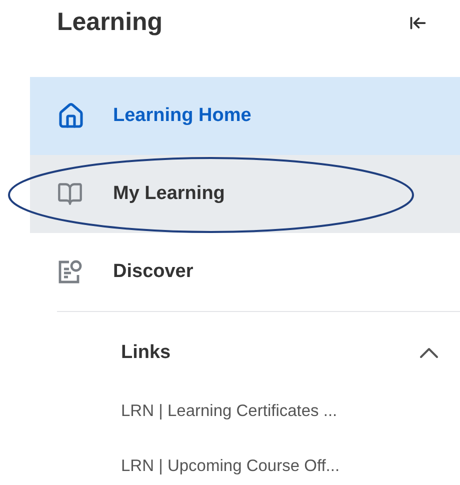 The image size is (460, 485). I want to click on home-icon, so click(71, 116).